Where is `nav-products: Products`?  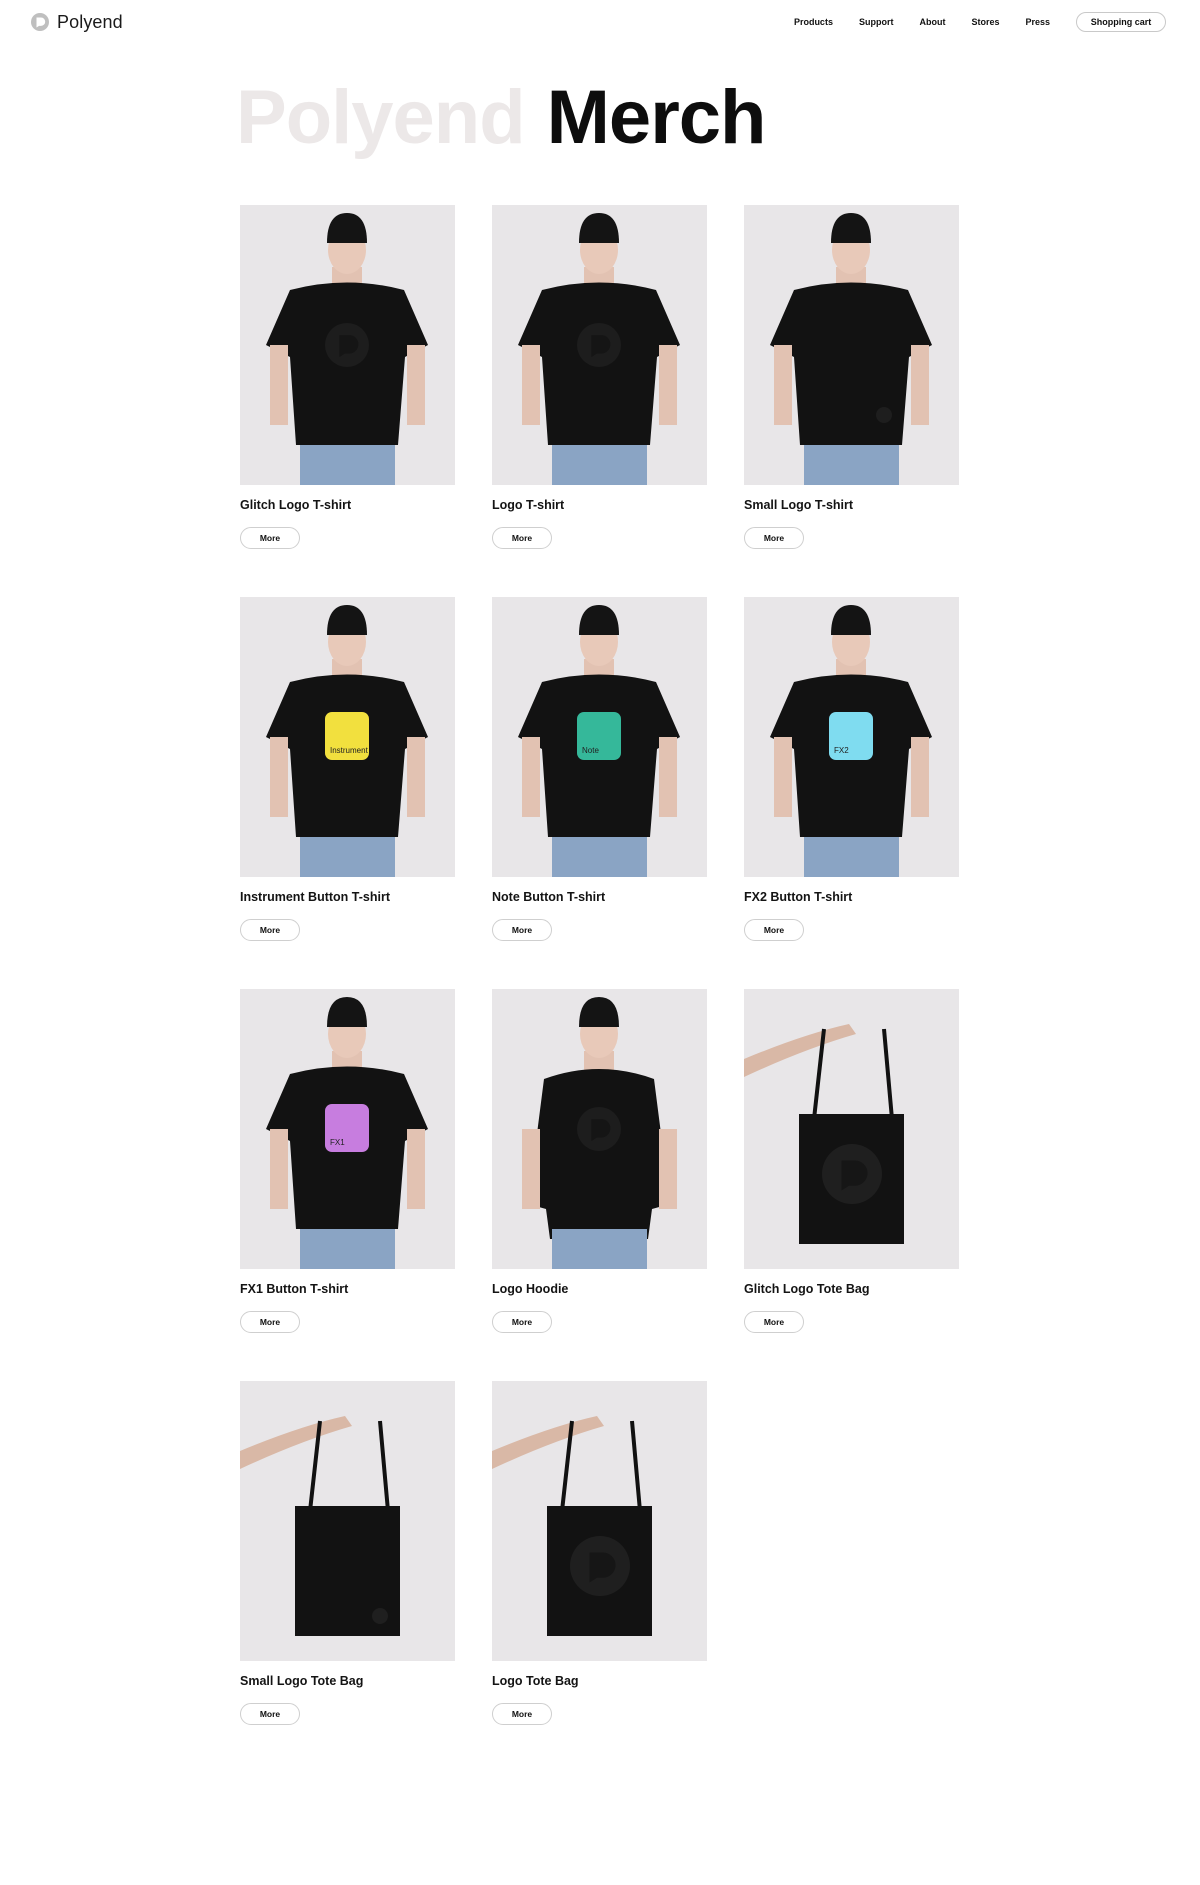
nav-products: Products is located at coordinates (813, 22).